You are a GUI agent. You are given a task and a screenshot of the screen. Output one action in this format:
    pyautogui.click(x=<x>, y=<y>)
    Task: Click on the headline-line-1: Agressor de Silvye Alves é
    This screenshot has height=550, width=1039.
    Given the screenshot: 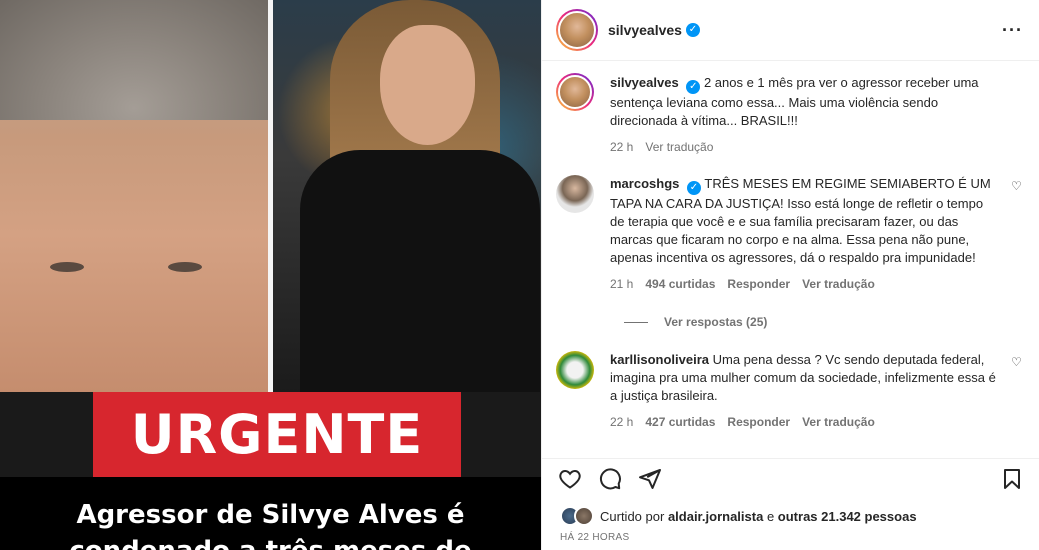 What is the action you would take?
    pyautogui.click(x=270, y=515)
    